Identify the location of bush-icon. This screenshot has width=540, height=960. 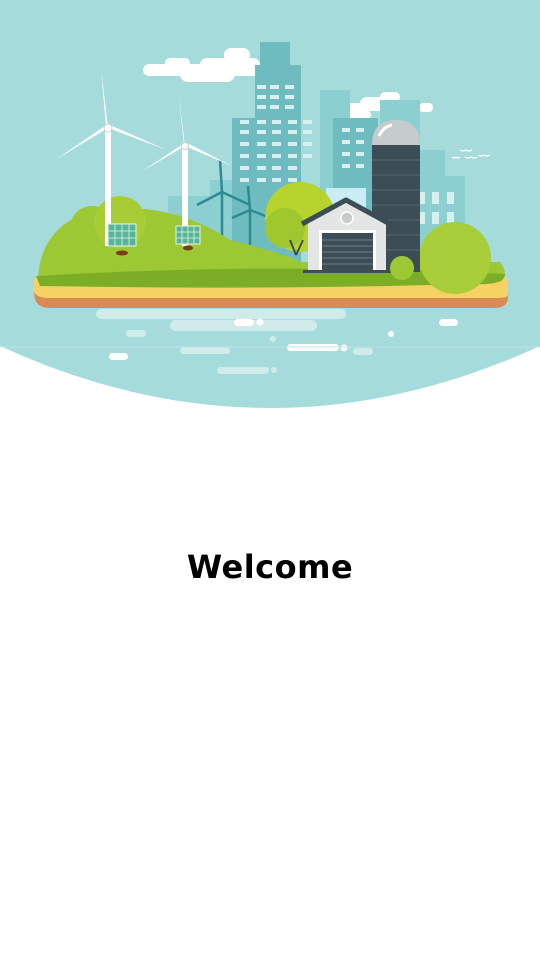
(402, 268).